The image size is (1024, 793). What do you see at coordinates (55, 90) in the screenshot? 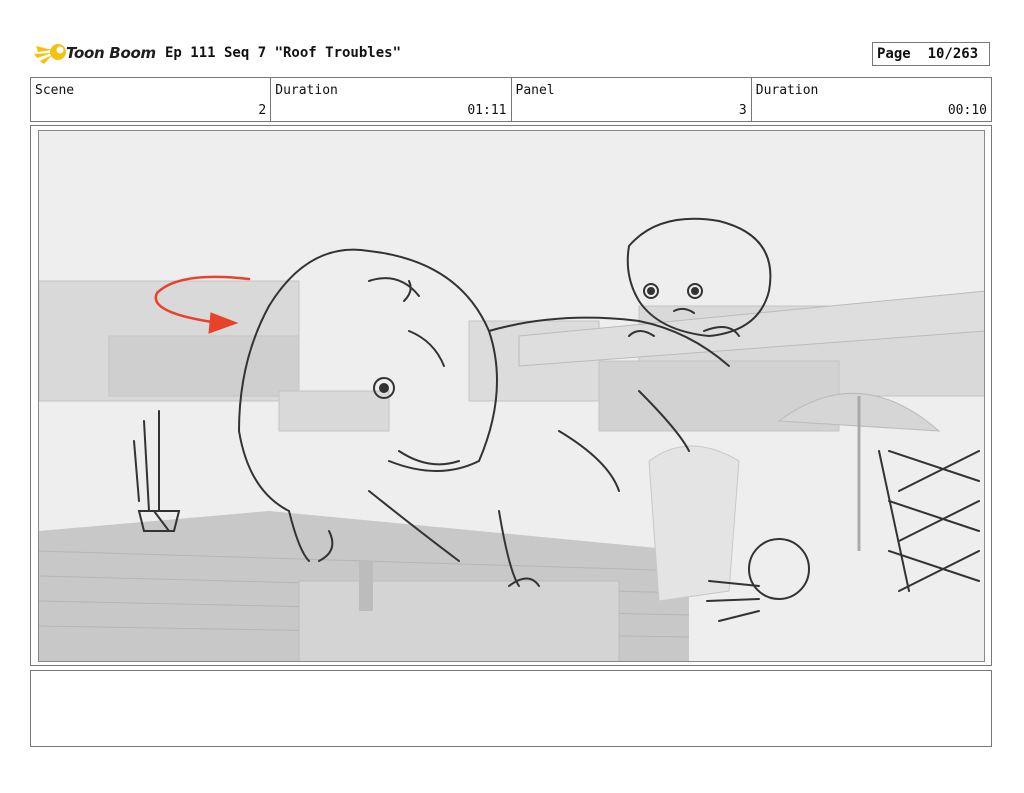
I see `scene-label: Scene` at bounding box center [55, 90].